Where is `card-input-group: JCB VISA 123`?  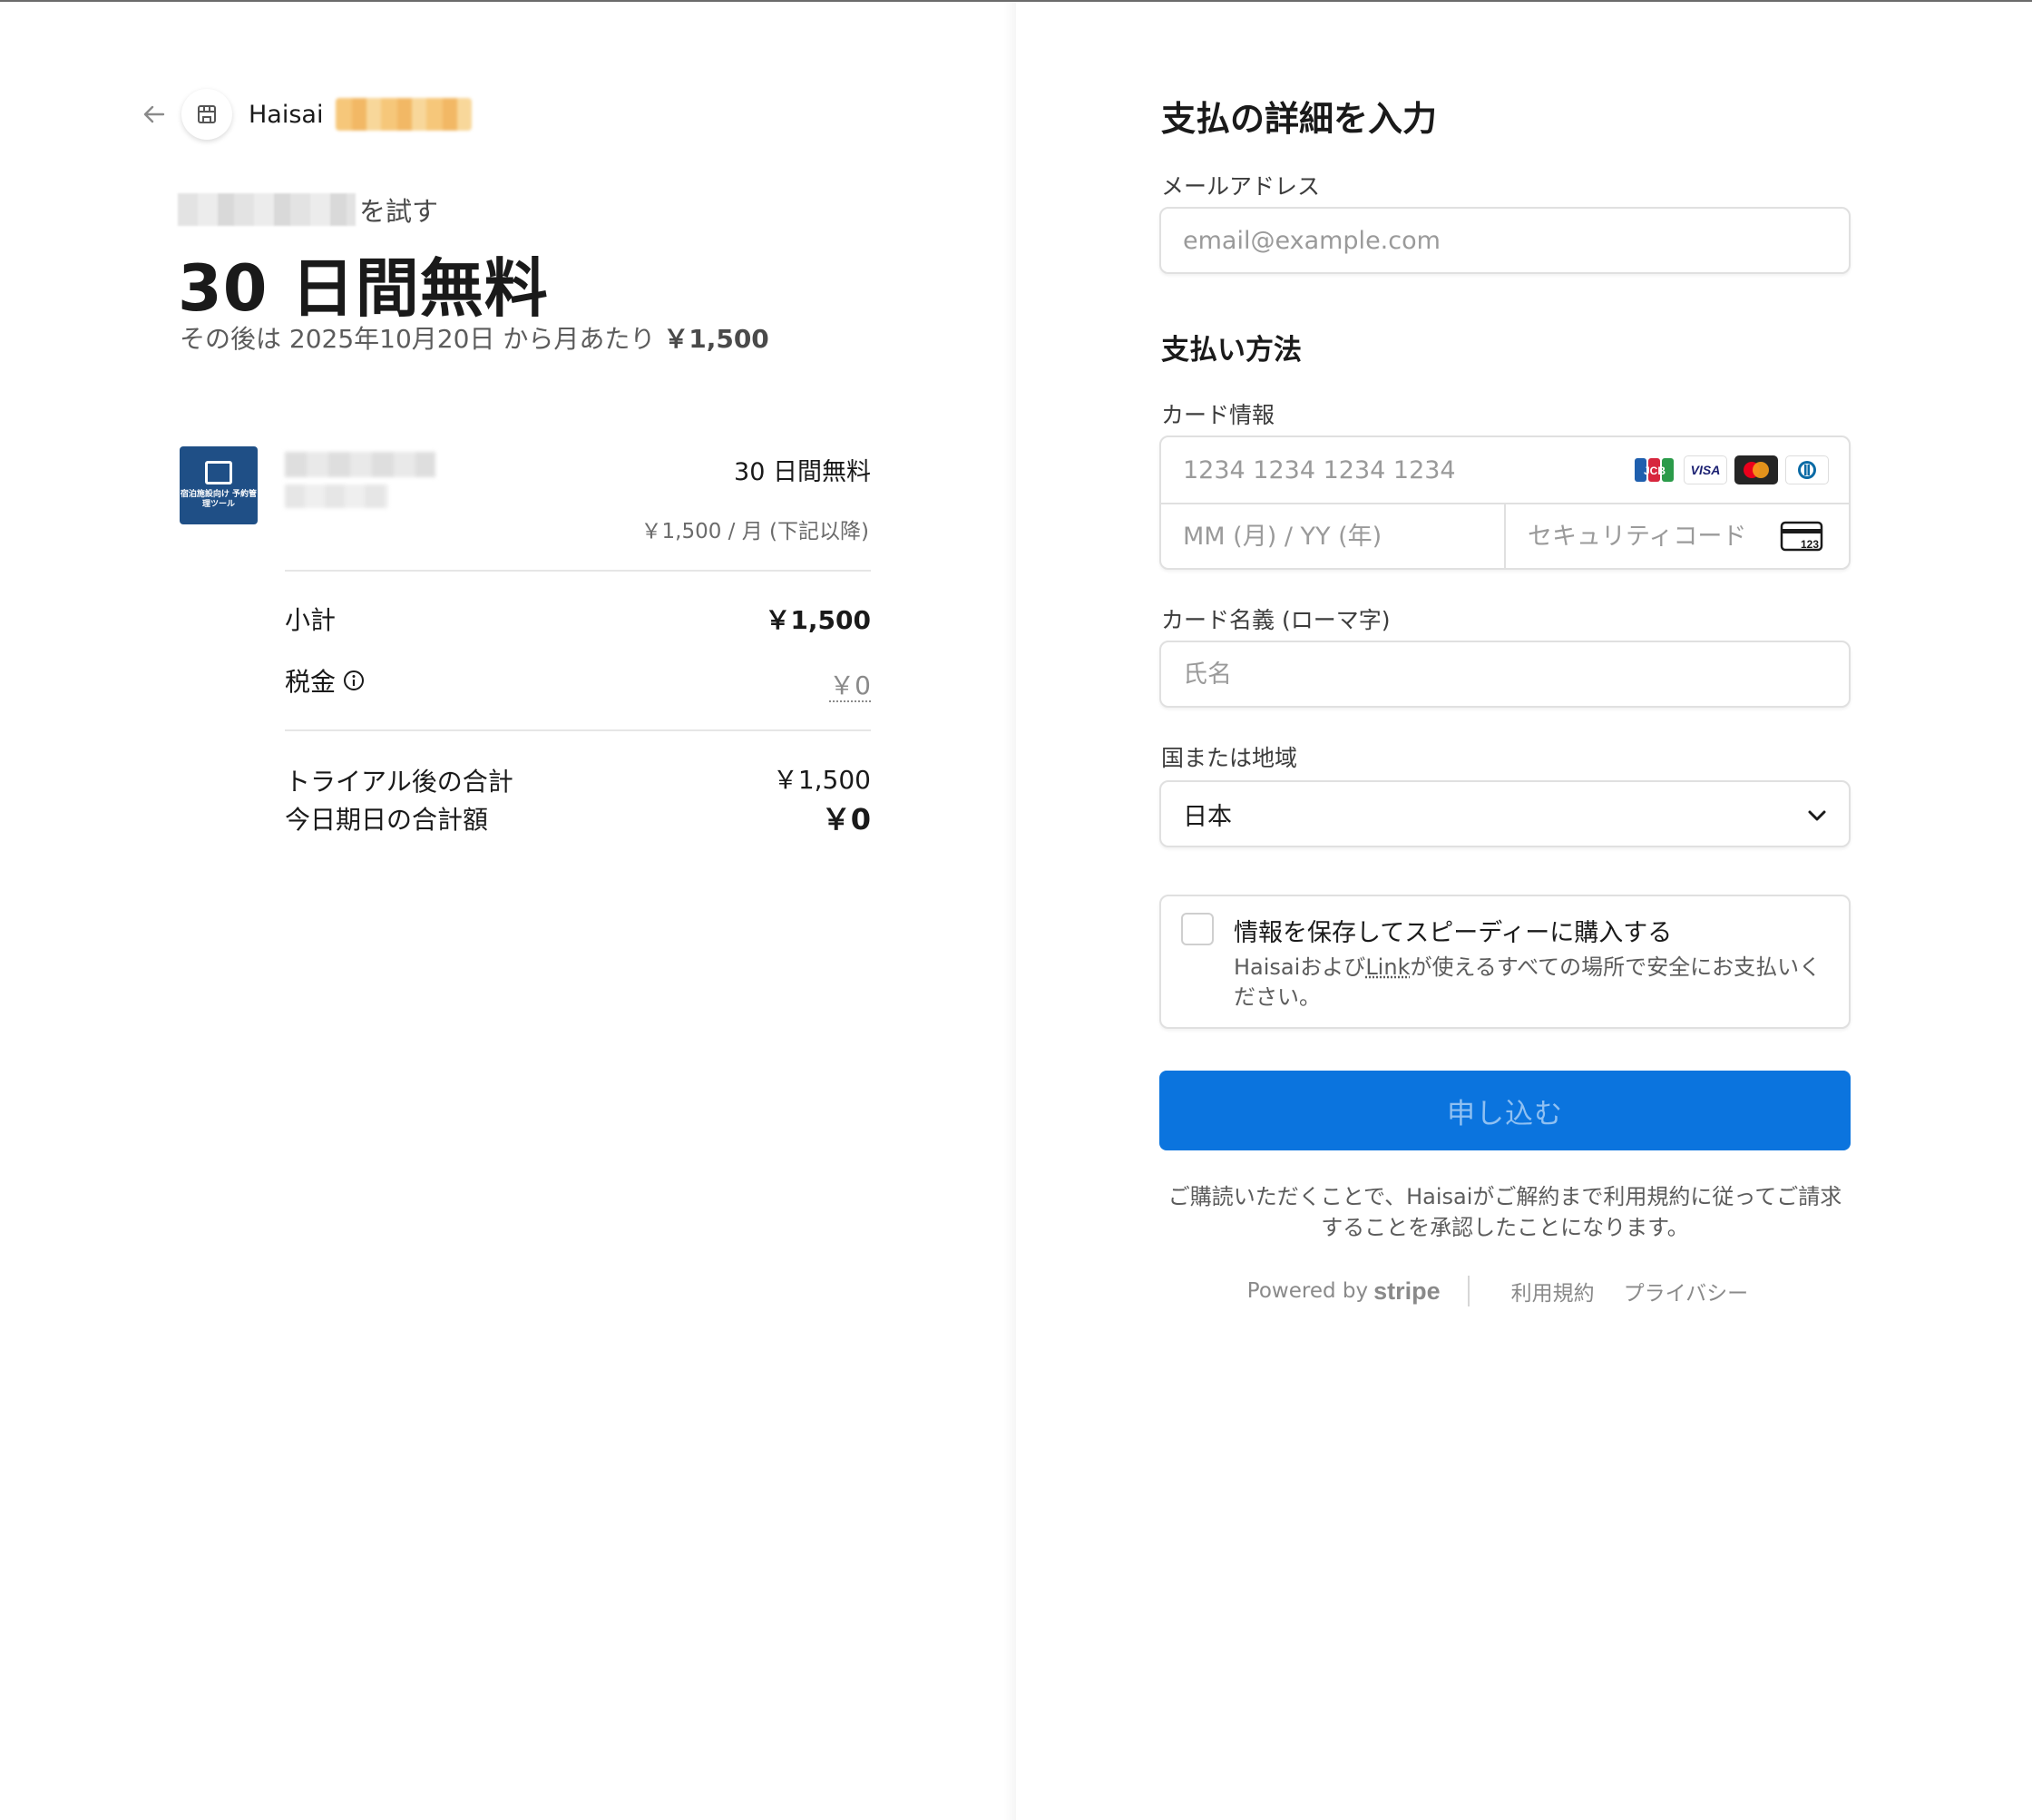
card-input-group: JCB VISA 123 is located at coordinates (1505, 503).